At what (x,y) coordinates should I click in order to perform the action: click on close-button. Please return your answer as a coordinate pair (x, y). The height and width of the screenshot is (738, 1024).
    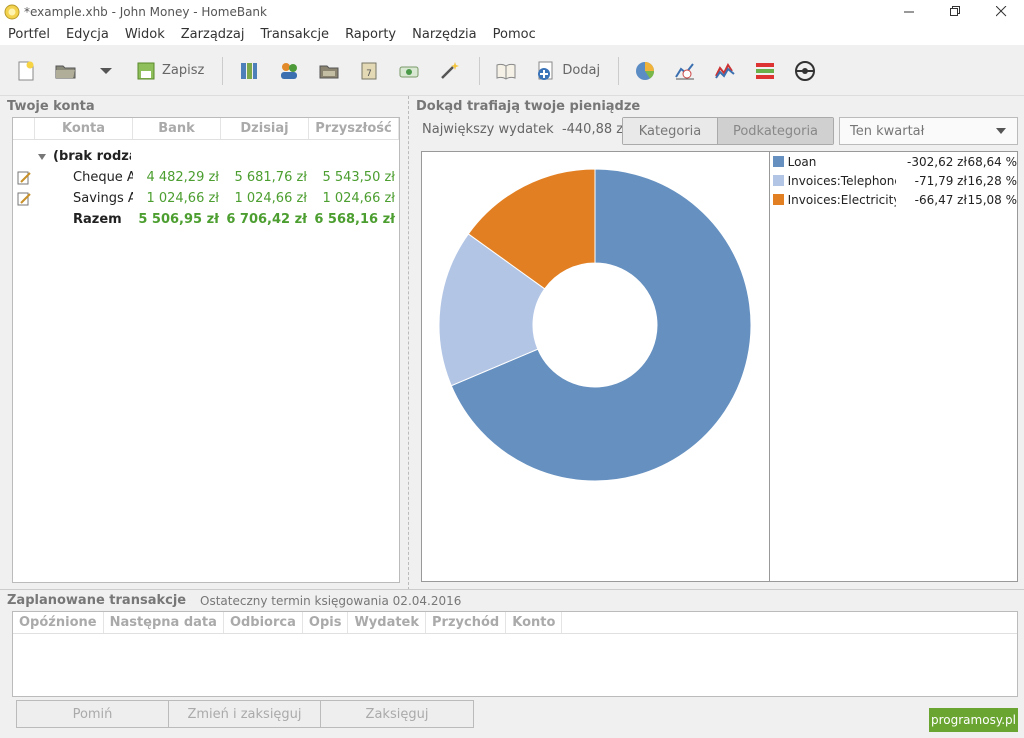
    Looking at the image, I should click on (1001, 11).